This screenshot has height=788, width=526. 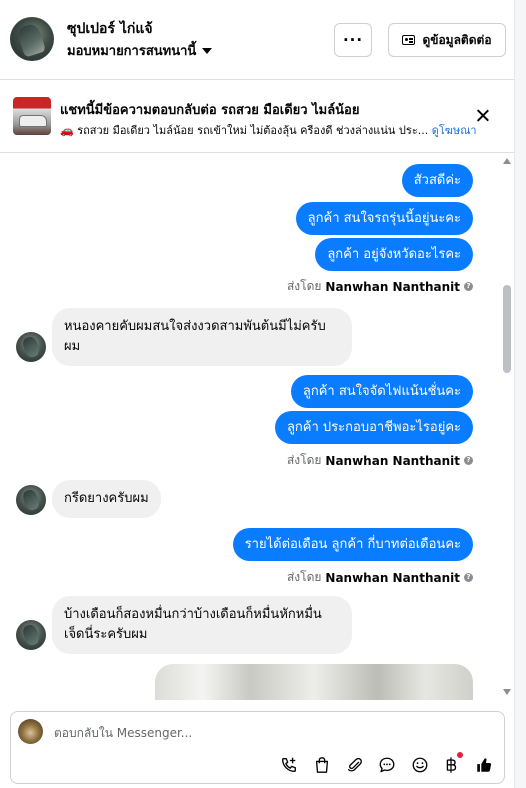 I want to click on chat-bubble-icon, so click(x=387, y=765).